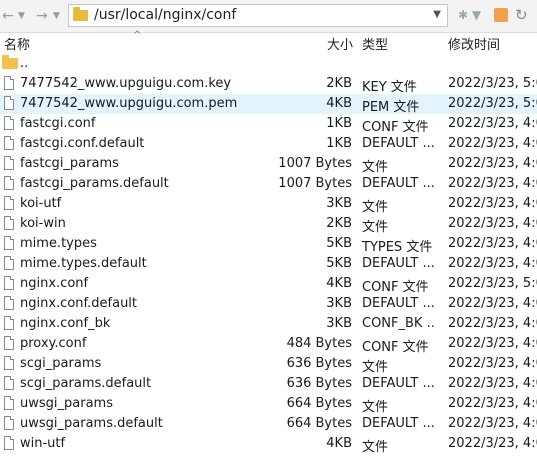  Describe the element at coordinates (268, 404) in the screenshot. I see `file-row: uwsgi_params 664 Bytes 文件 2022/3/23, 4:0` at that location.